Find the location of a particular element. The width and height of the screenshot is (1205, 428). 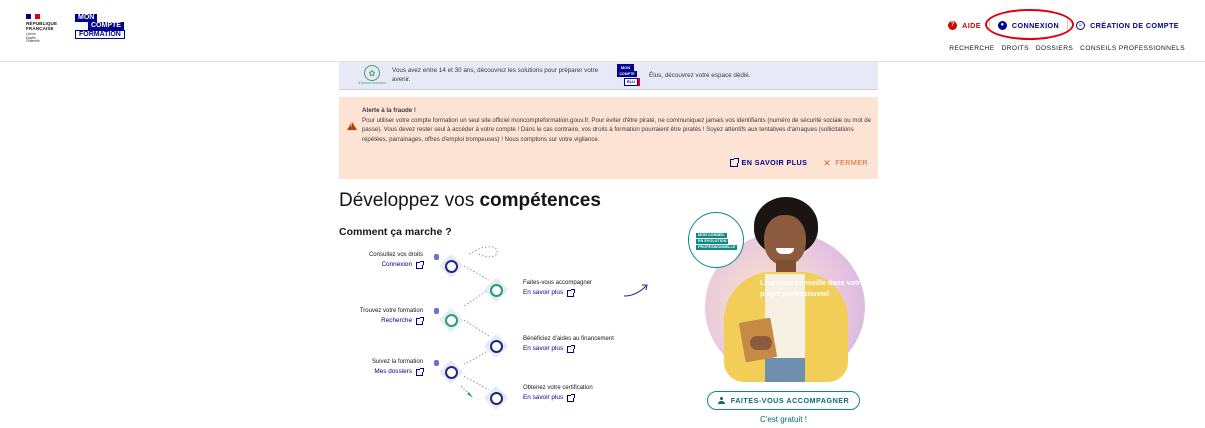

step-title: Suivez la formation is located at coordinates (397, 362).